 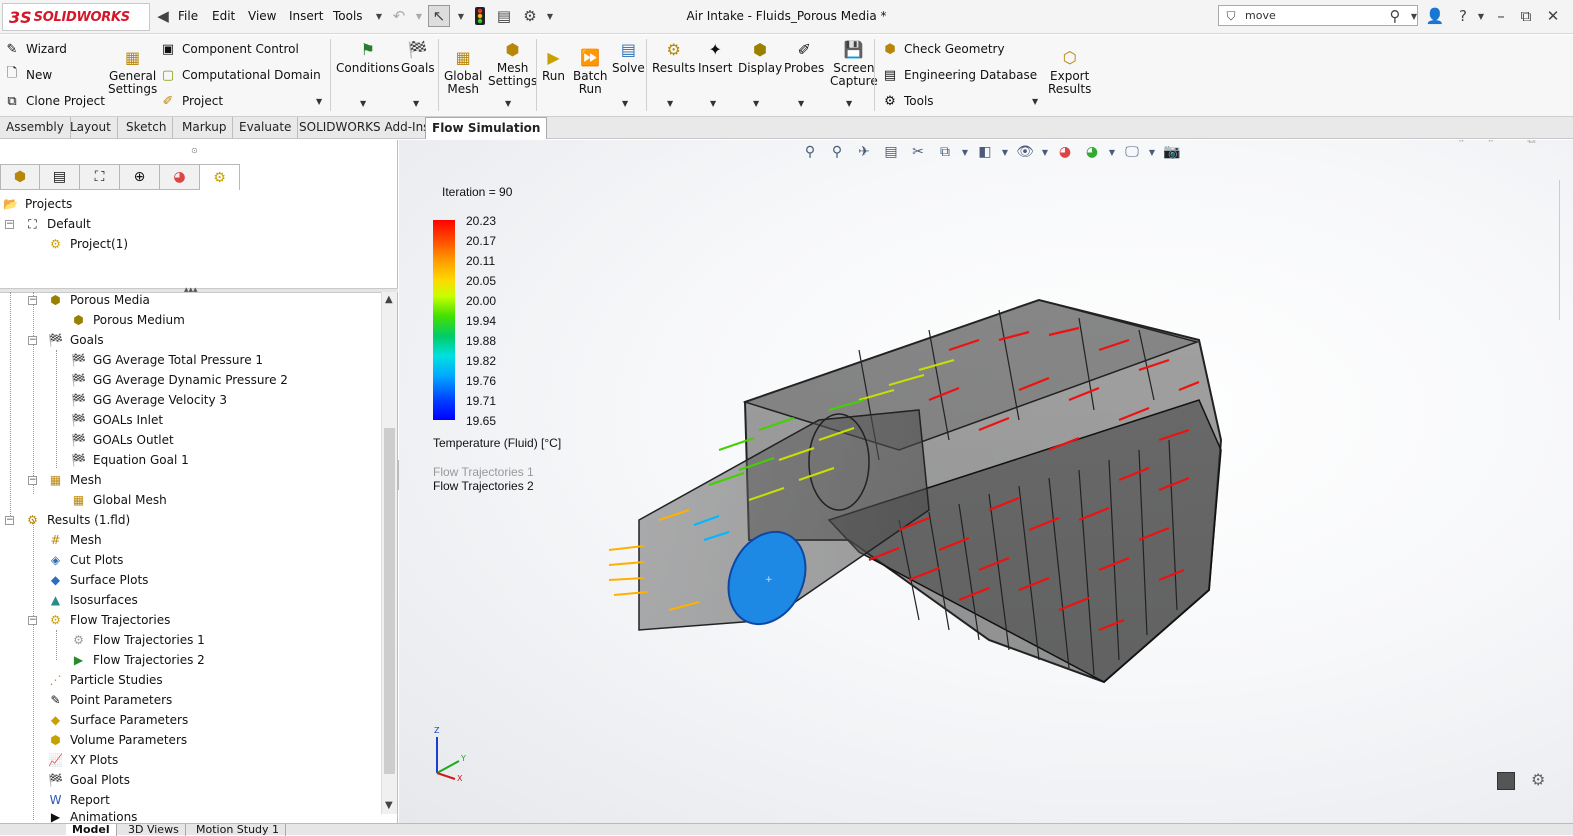 I want to click on select-cursor-icon: ↖, so click(x=439, y=16).